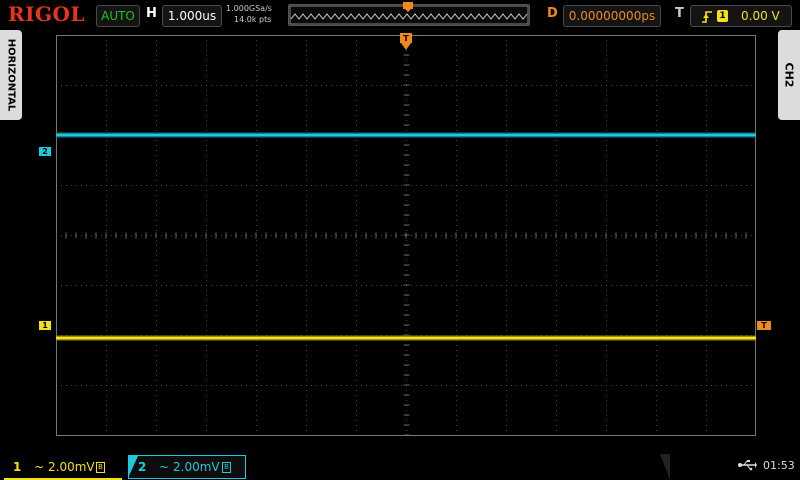 Image resolution: width=800 pixels, height=480 pixels. What do you see at coordinates (552, 13) in the screenshot?
I see `delay-label: D` at bounding box center [552, 13].